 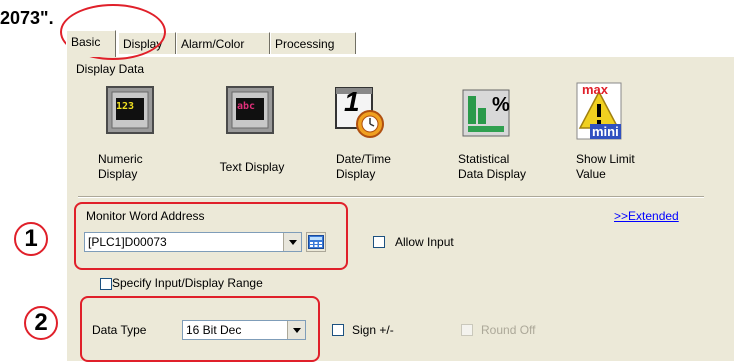 What do you see at coordinates (501, 105) in the screenshot?
I see `statistical-glyph: %` at bounding box center [501, 105].